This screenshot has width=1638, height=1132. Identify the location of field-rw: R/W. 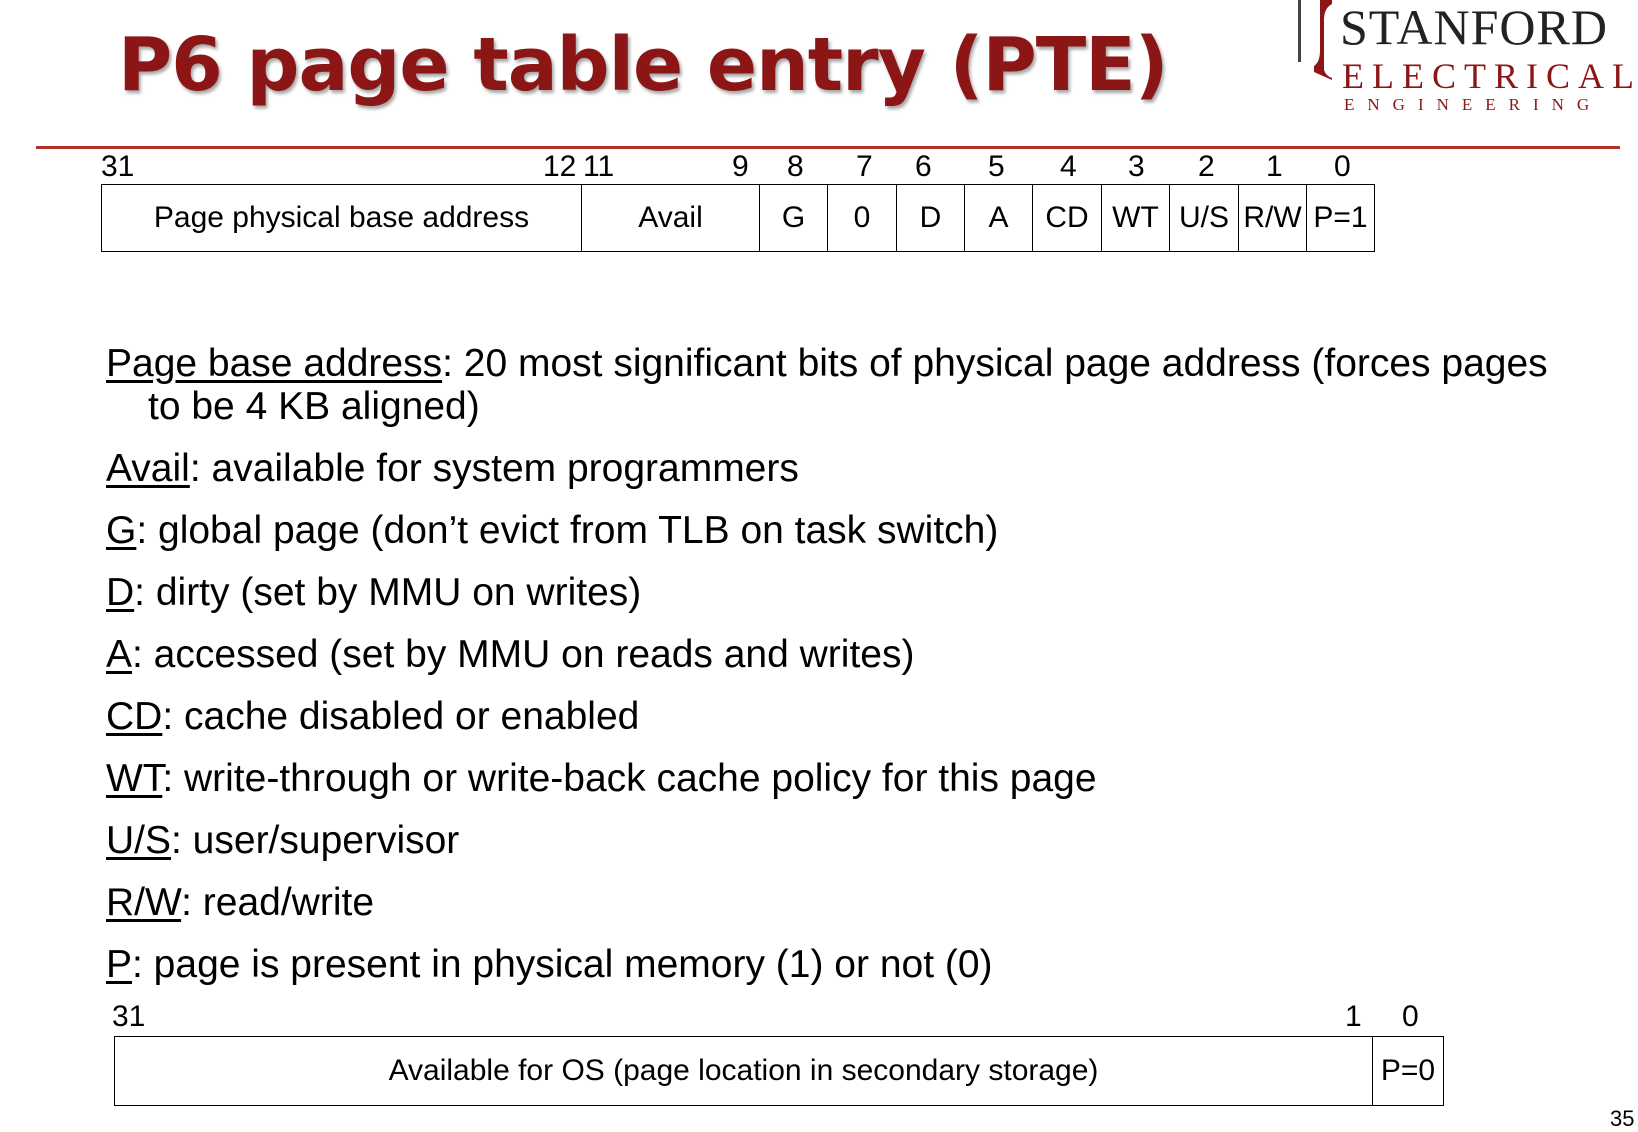
(1273, 218).